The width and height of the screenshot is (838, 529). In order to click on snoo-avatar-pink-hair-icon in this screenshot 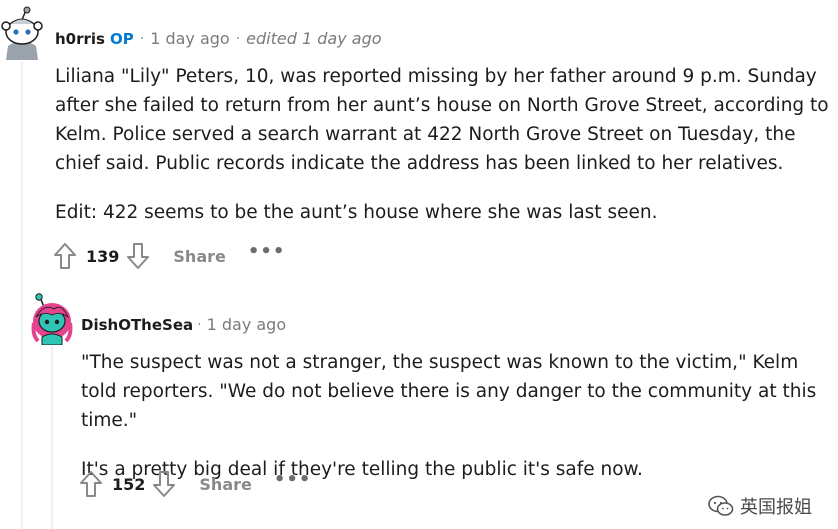, I will do `click(52, 319)`.